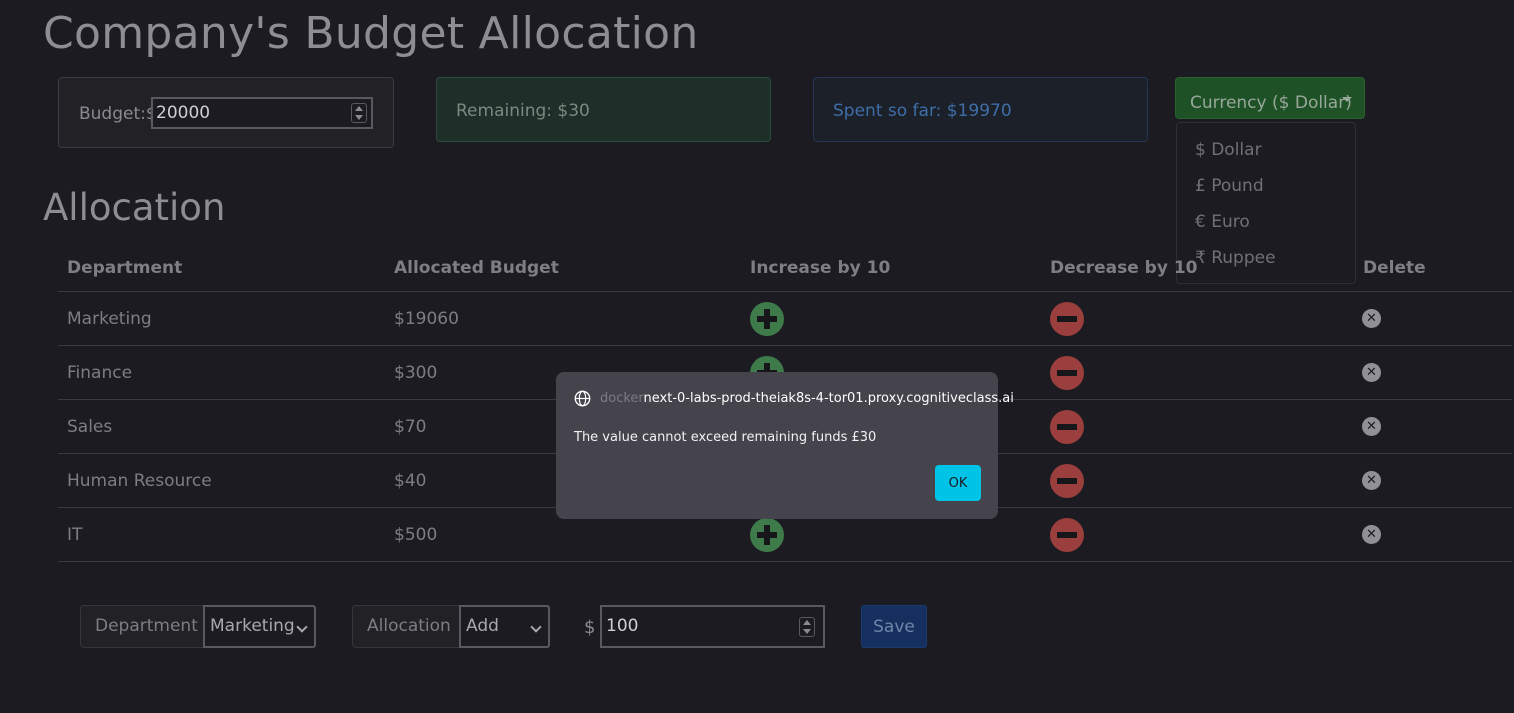 The height and width of the screenshot is (713, 1514). Describe the element at coordinates (603, 109) in the screenshot. I see `remaining-panel: Remaining: $30` at that location.